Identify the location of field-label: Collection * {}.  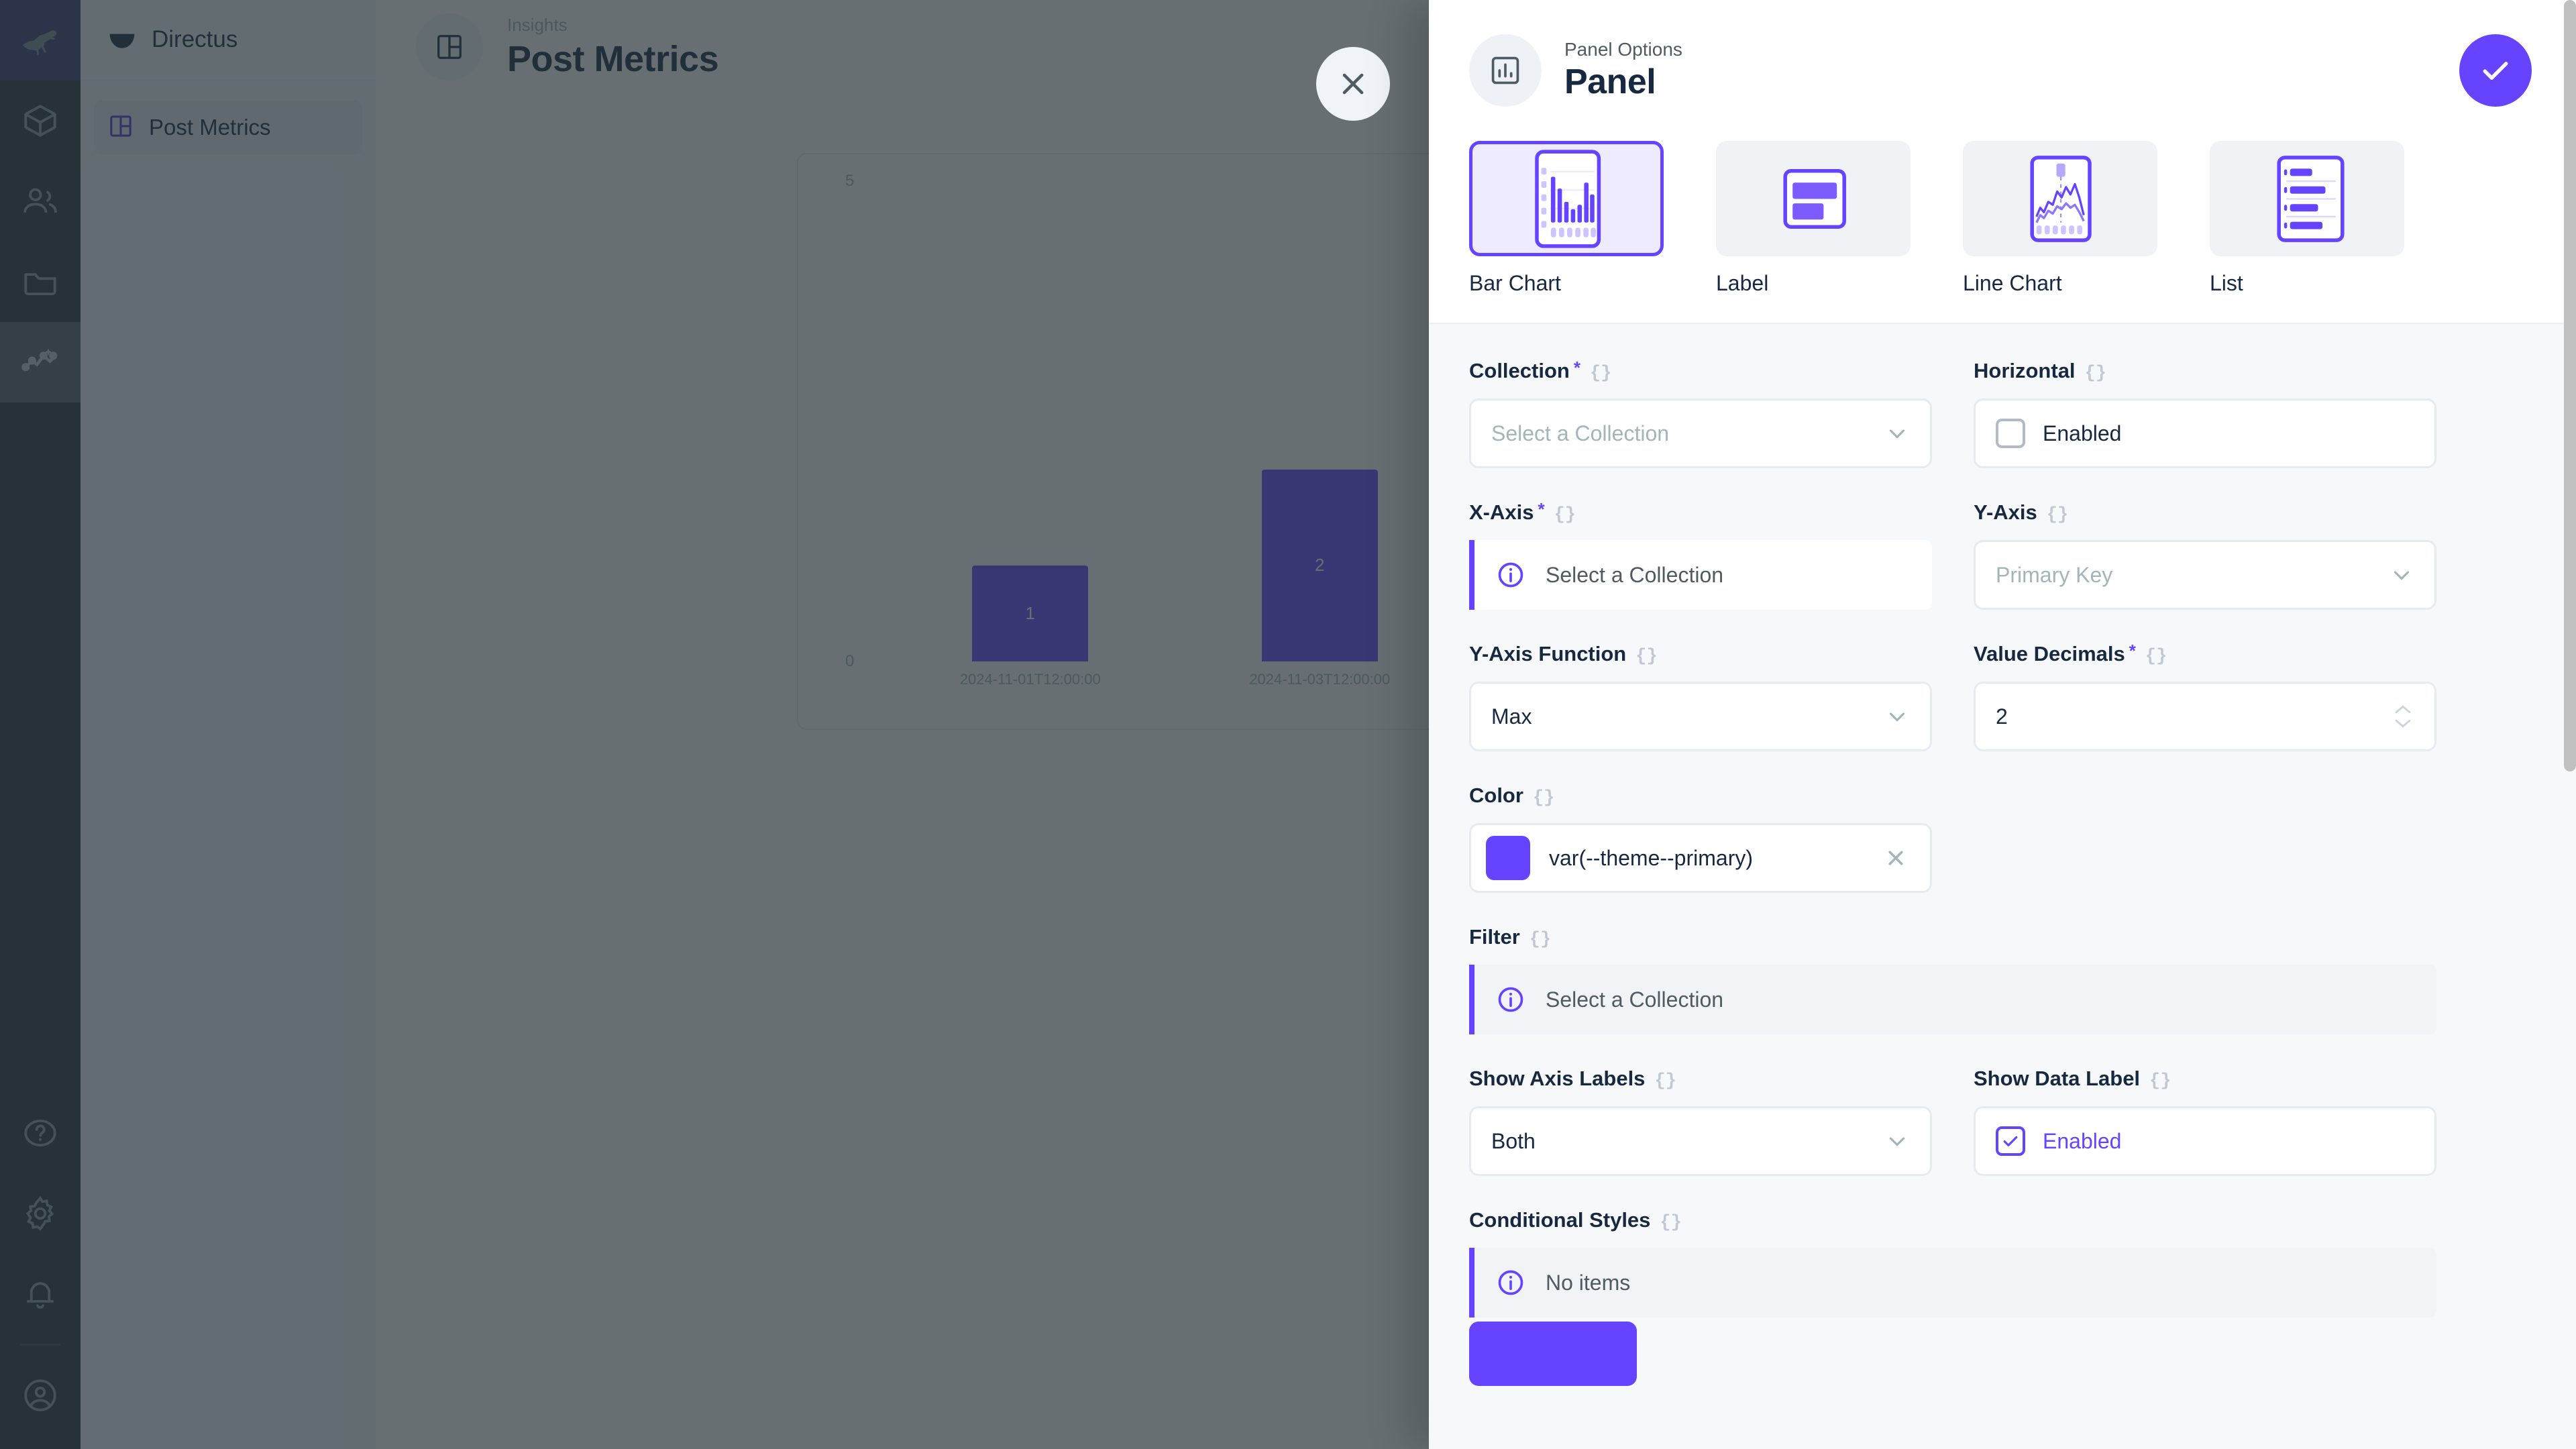
(1700, 371).